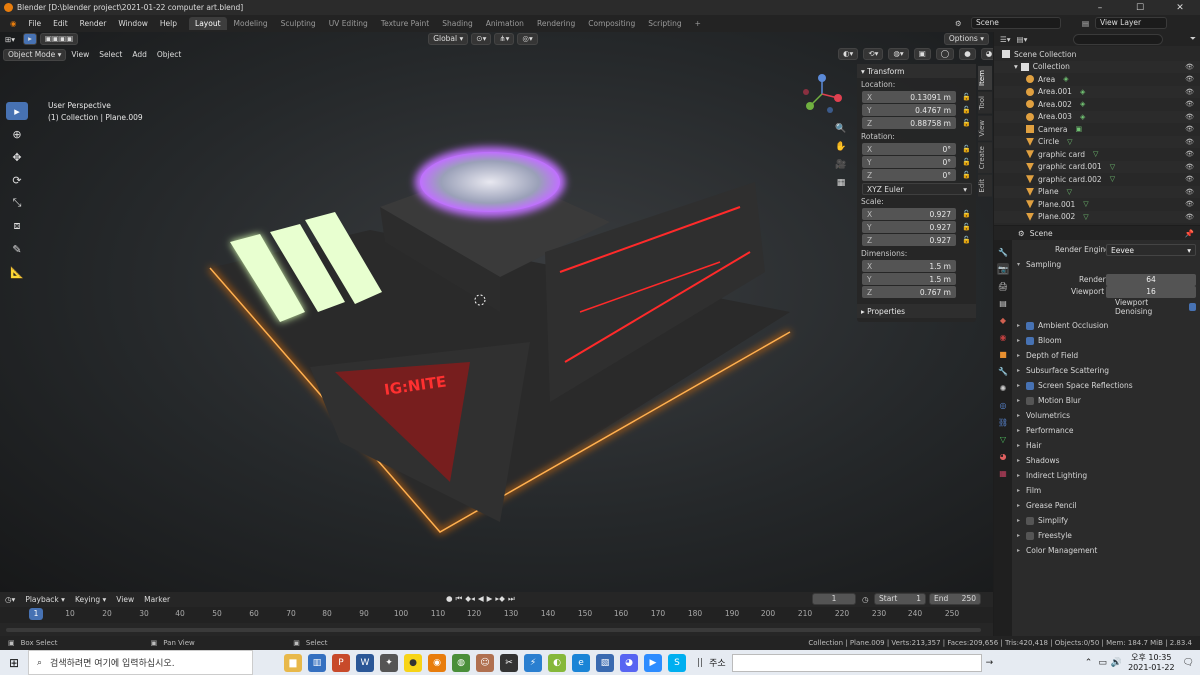 Image resolution: width=1200 pixels, height=675 pixels. Describe the element at coordinates (916, 175) in the screenshot. I see `rotation-z-field: Z 0° 🔓` at that location.